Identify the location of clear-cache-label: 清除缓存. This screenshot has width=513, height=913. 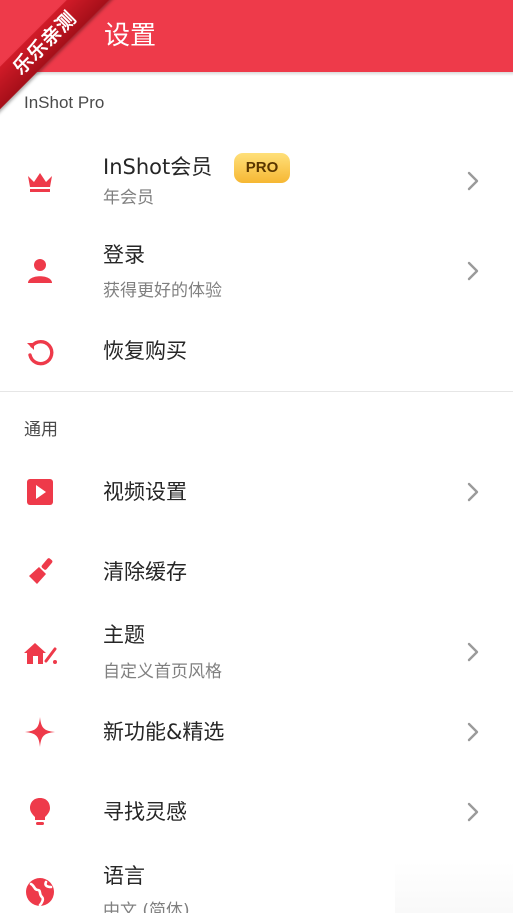
(145, 572).